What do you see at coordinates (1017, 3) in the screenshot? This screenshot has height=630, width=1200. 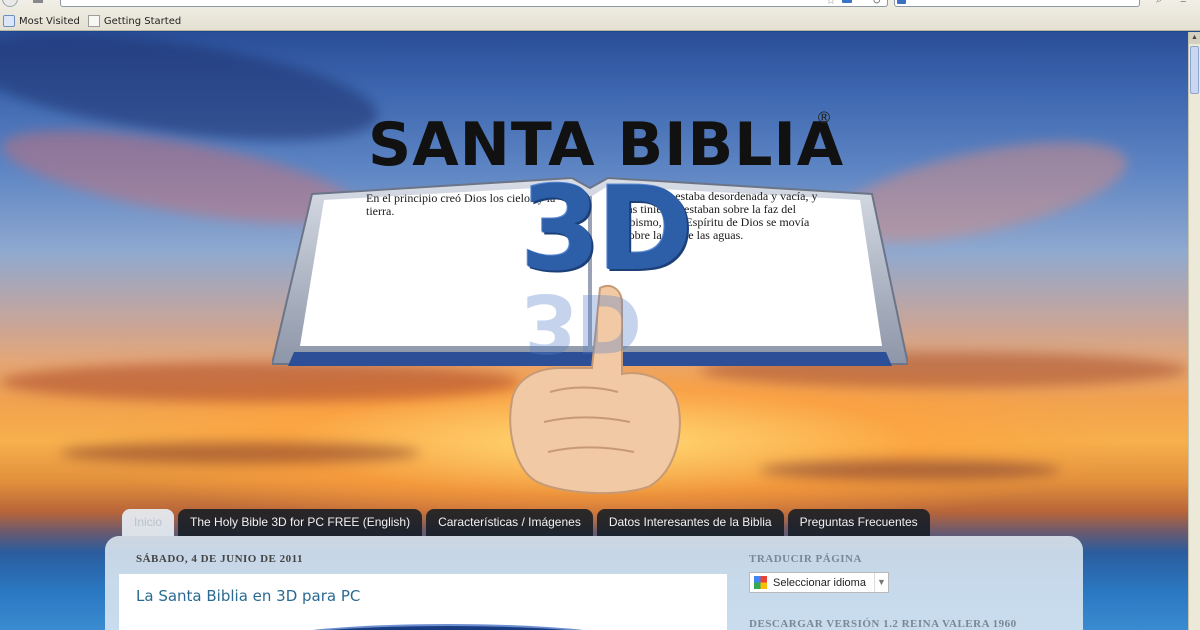 I see `search-input` at bounding box center [1017, 3].